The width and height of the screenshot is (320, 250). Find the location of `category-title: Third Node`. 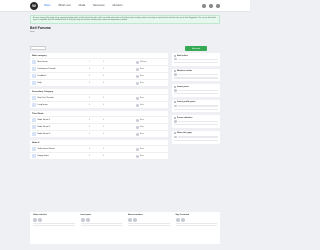

category-title: Third Node is located at coordinates (38, 114).